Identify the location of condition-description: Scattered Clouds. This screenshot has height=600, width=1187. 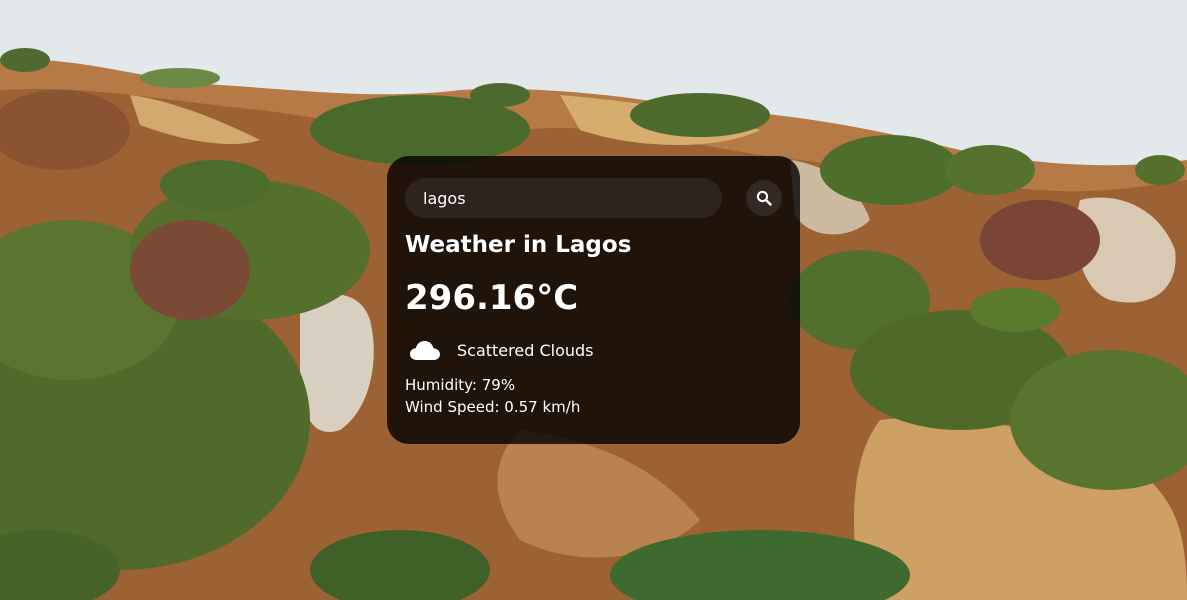
(525, 350).